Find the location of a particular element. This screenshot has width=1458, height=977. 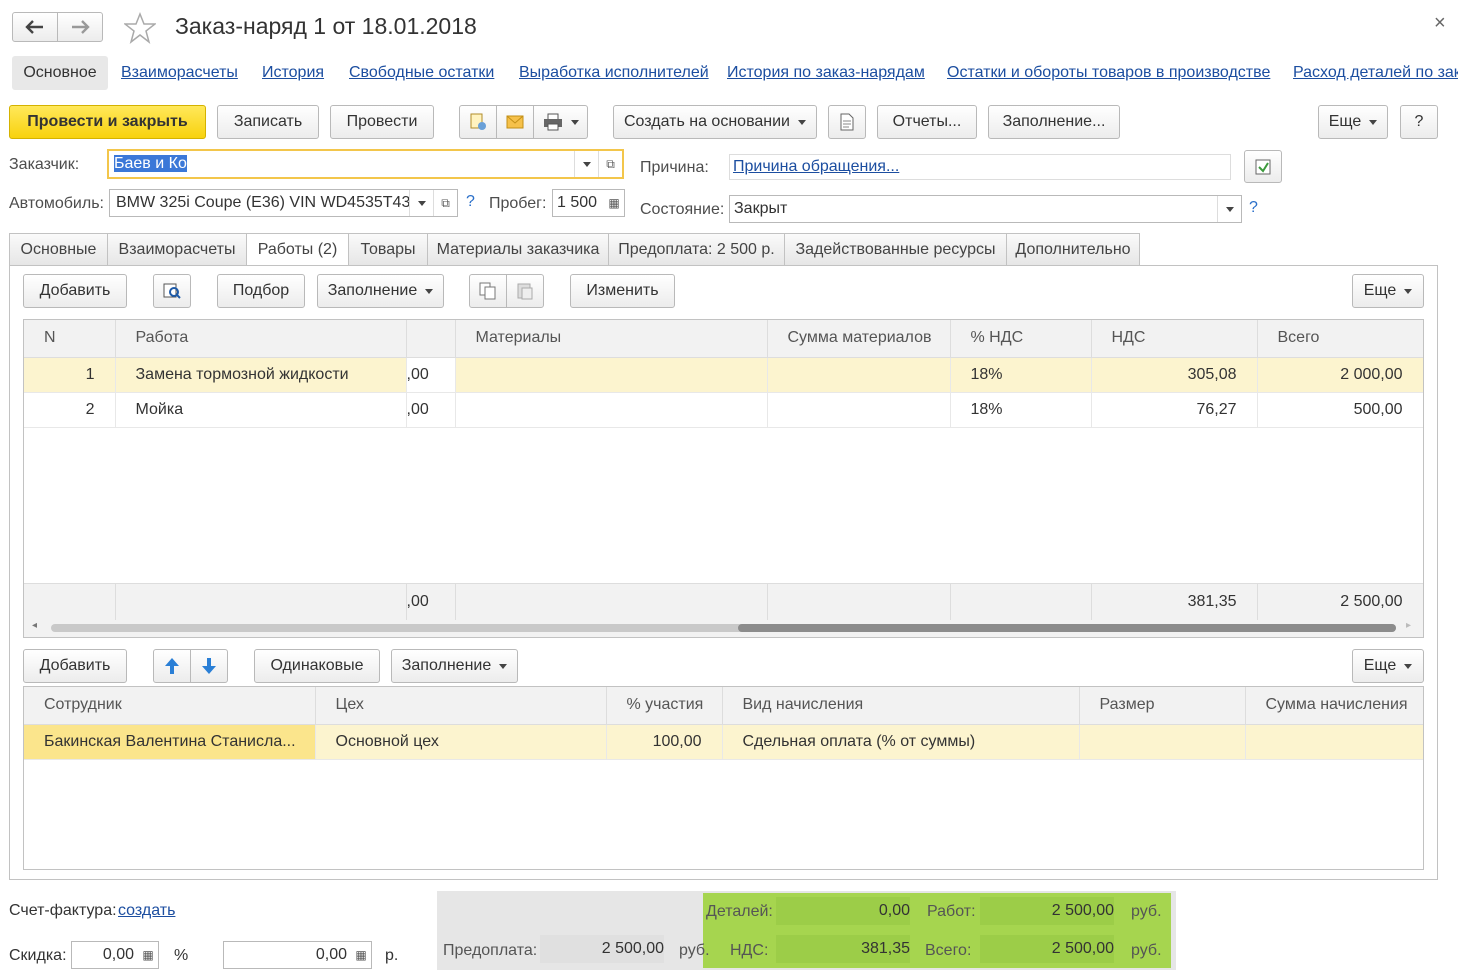

col-accrual-sum: Сумма начисления is located at coordinates (1334, 706).